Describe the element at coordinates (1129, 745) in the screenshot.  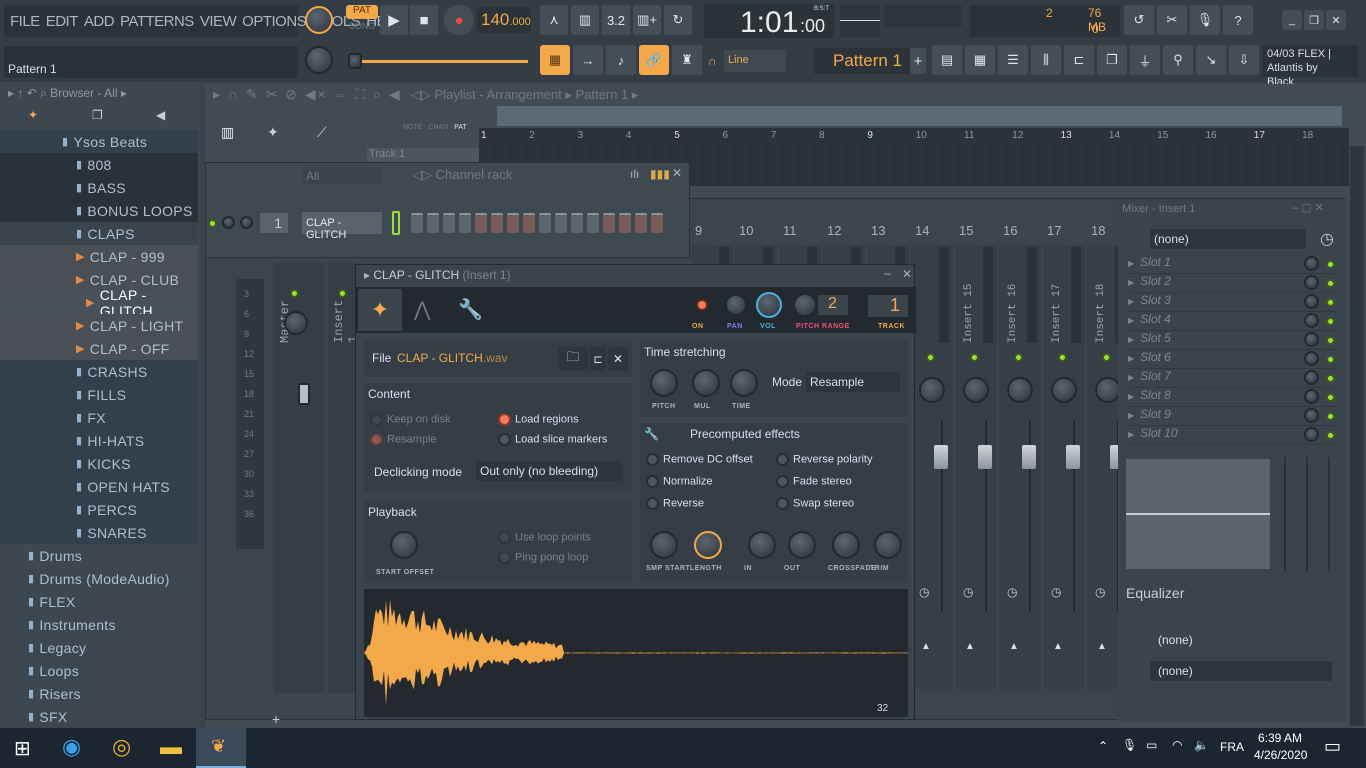
I see `microphone-icon: 🎙` at that location.